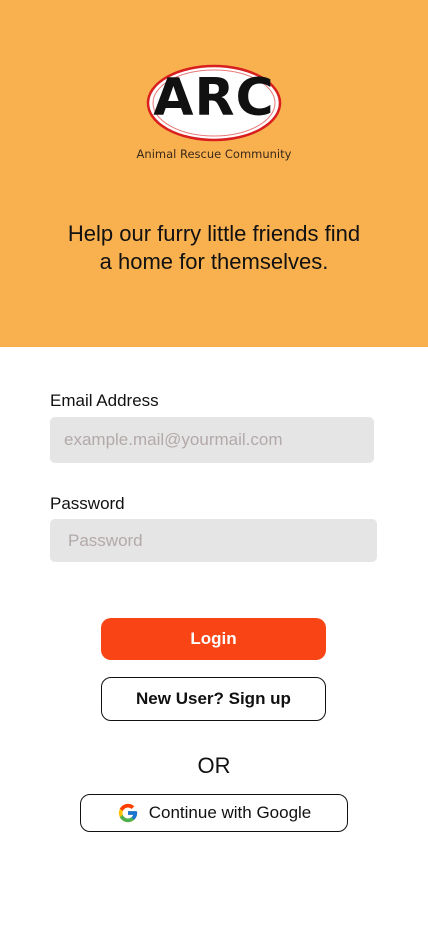 The width and height of the screenshot is (428, 926). What do you see at coordinates (212, 440) in the screenshot?
I see `email-field` at bounding box center [212, 440].